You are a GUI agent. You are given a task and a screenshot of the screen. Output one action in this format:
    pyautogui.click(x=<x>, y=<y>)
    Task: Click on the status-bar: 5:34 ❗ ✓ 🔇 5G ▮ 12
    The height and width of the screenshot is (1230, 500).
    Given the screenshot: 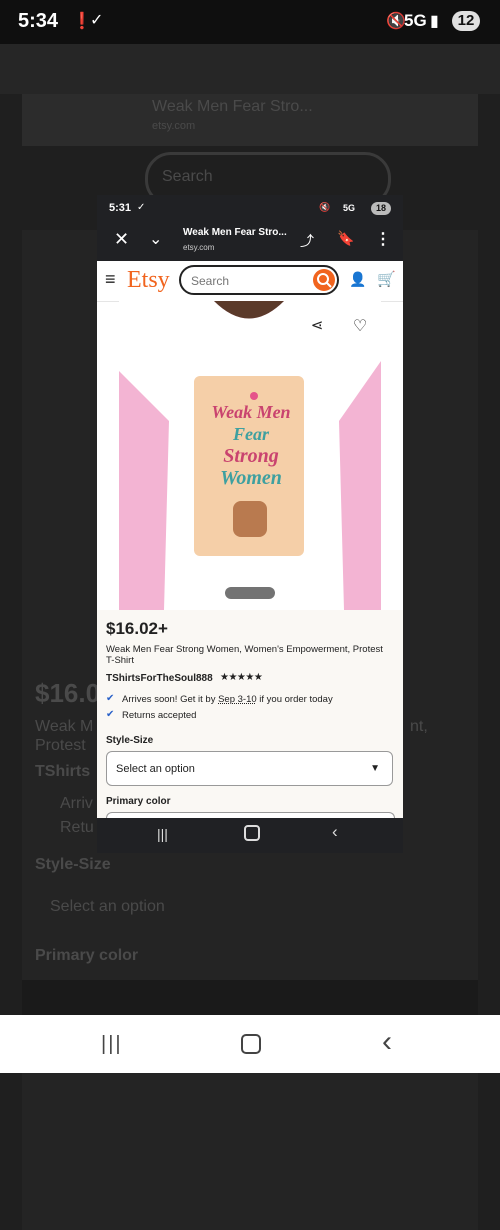 What is the action you would take?
    pyautogui.click(x=250, y=22)
    